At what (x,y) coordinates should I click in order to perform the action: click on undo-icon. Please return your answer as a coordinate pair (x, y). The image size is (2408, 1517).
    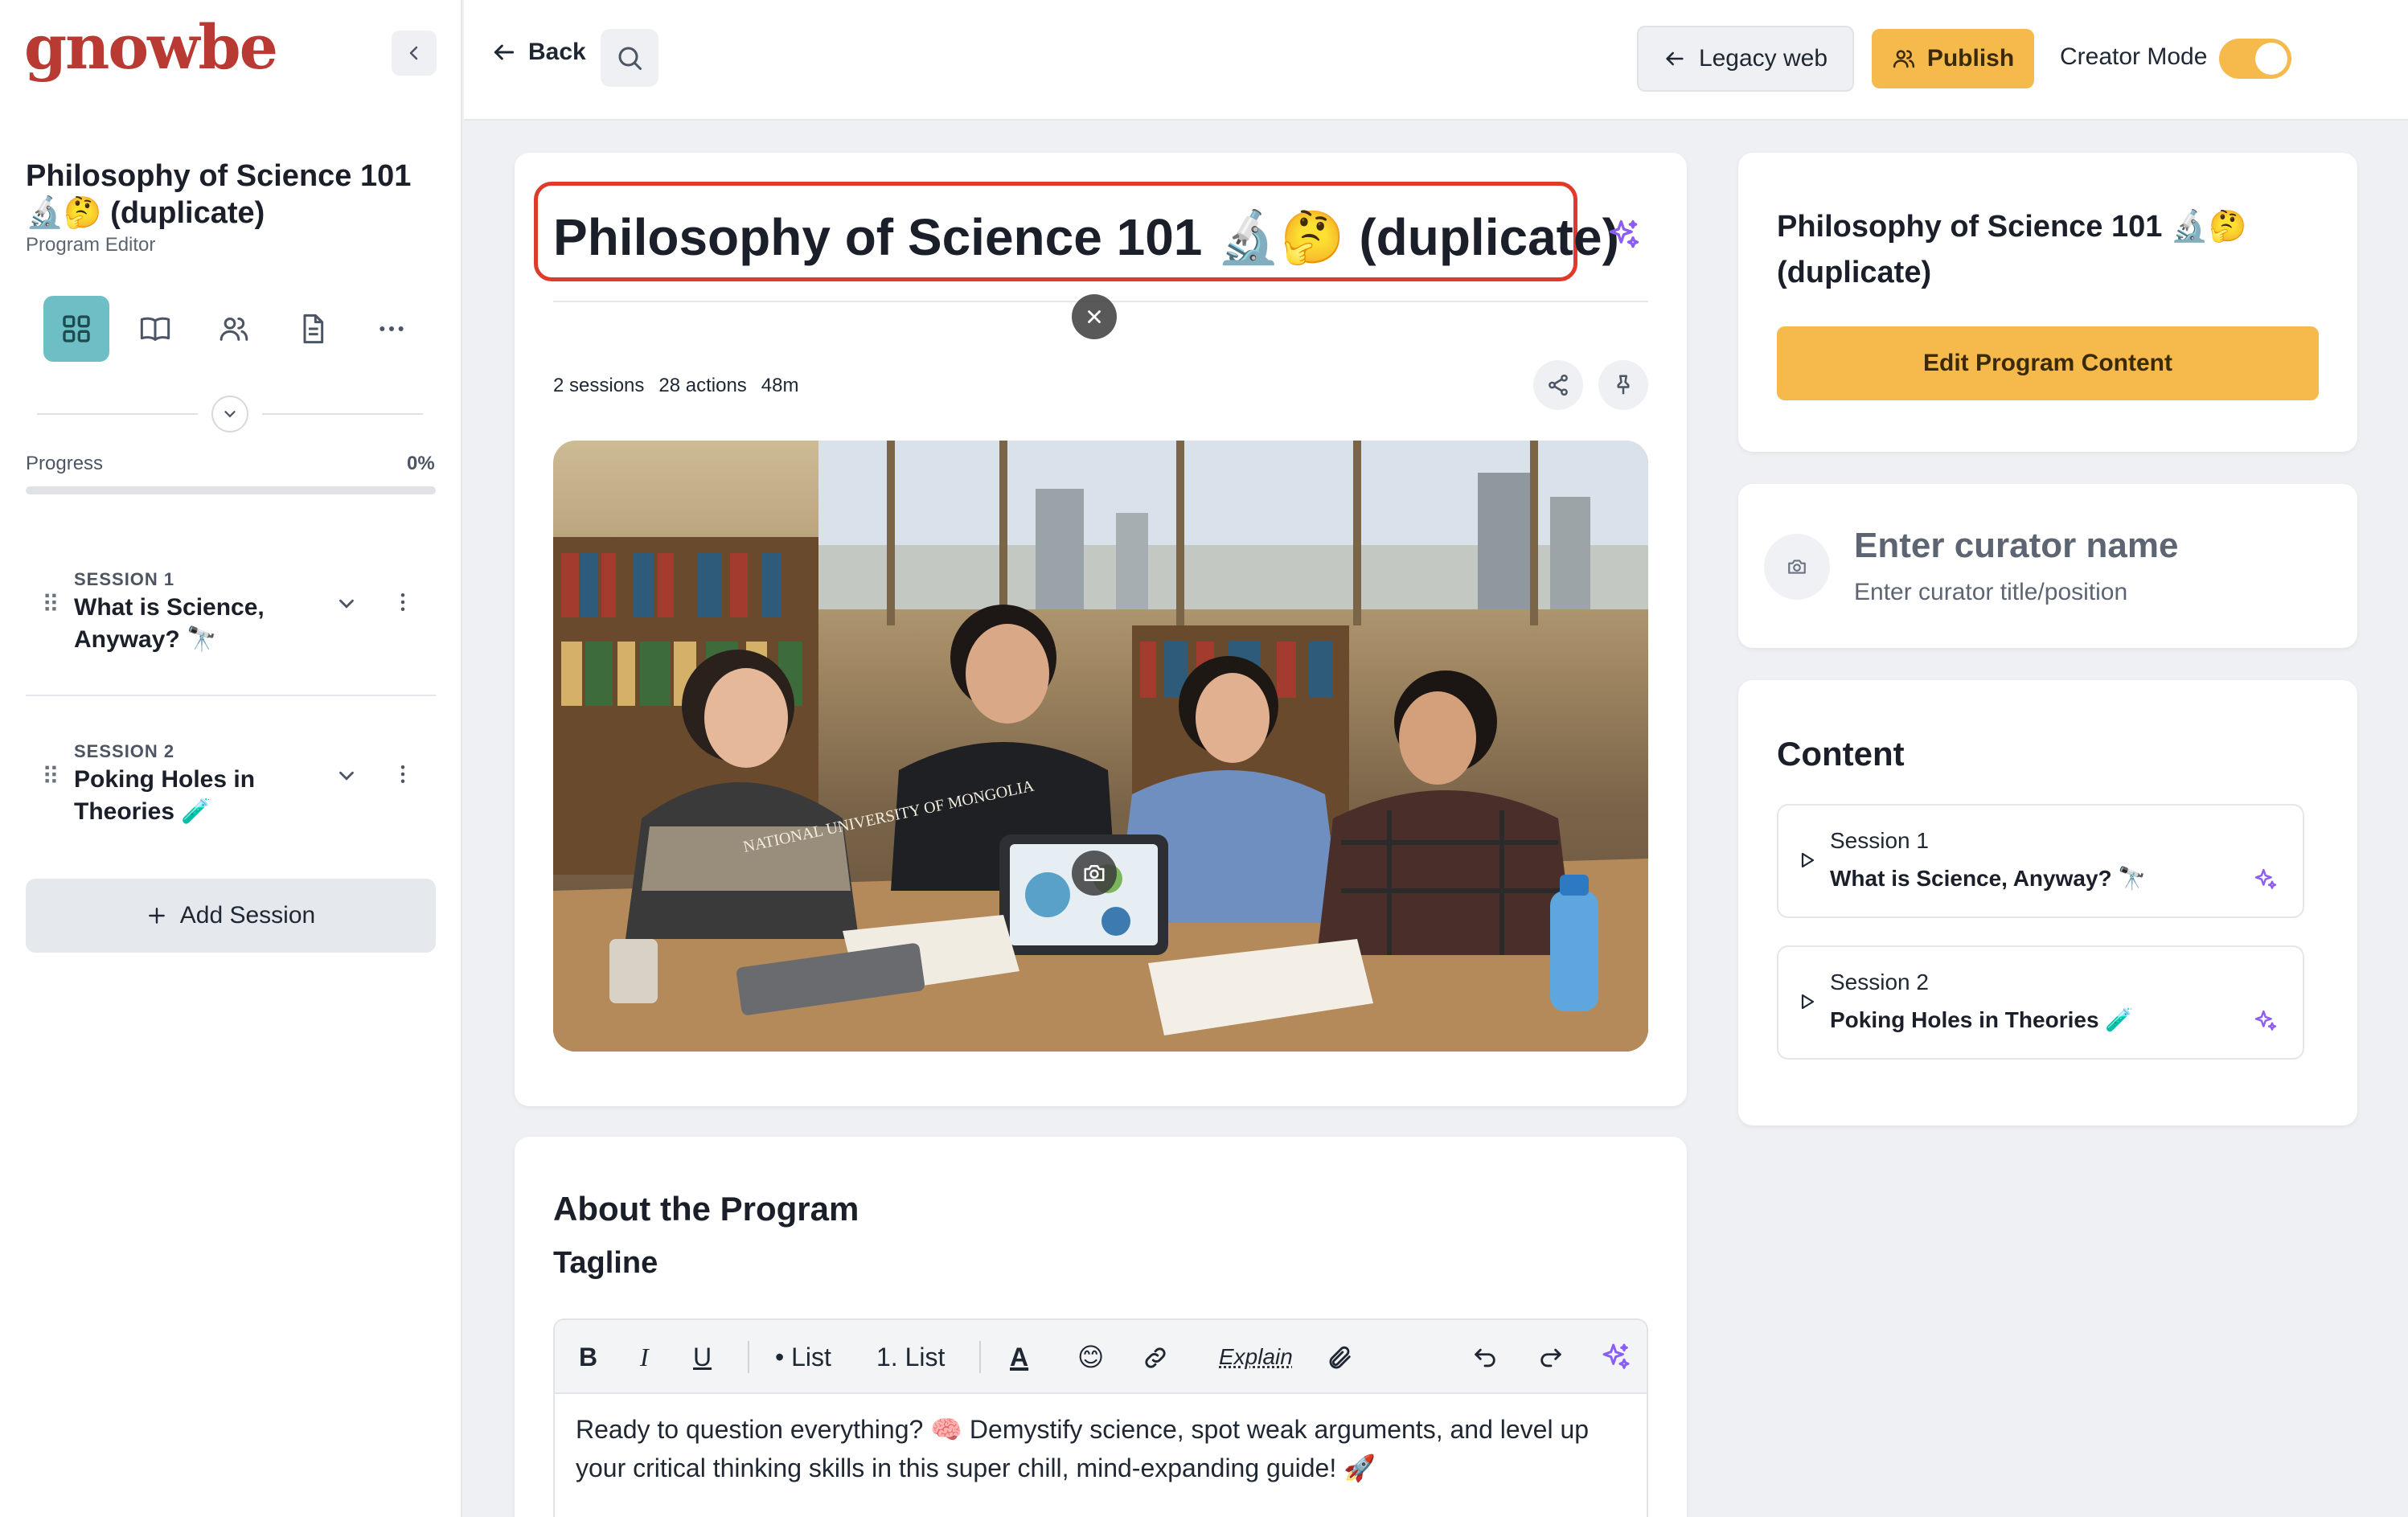
    Looking at the image, I should click on (1485, 1357).